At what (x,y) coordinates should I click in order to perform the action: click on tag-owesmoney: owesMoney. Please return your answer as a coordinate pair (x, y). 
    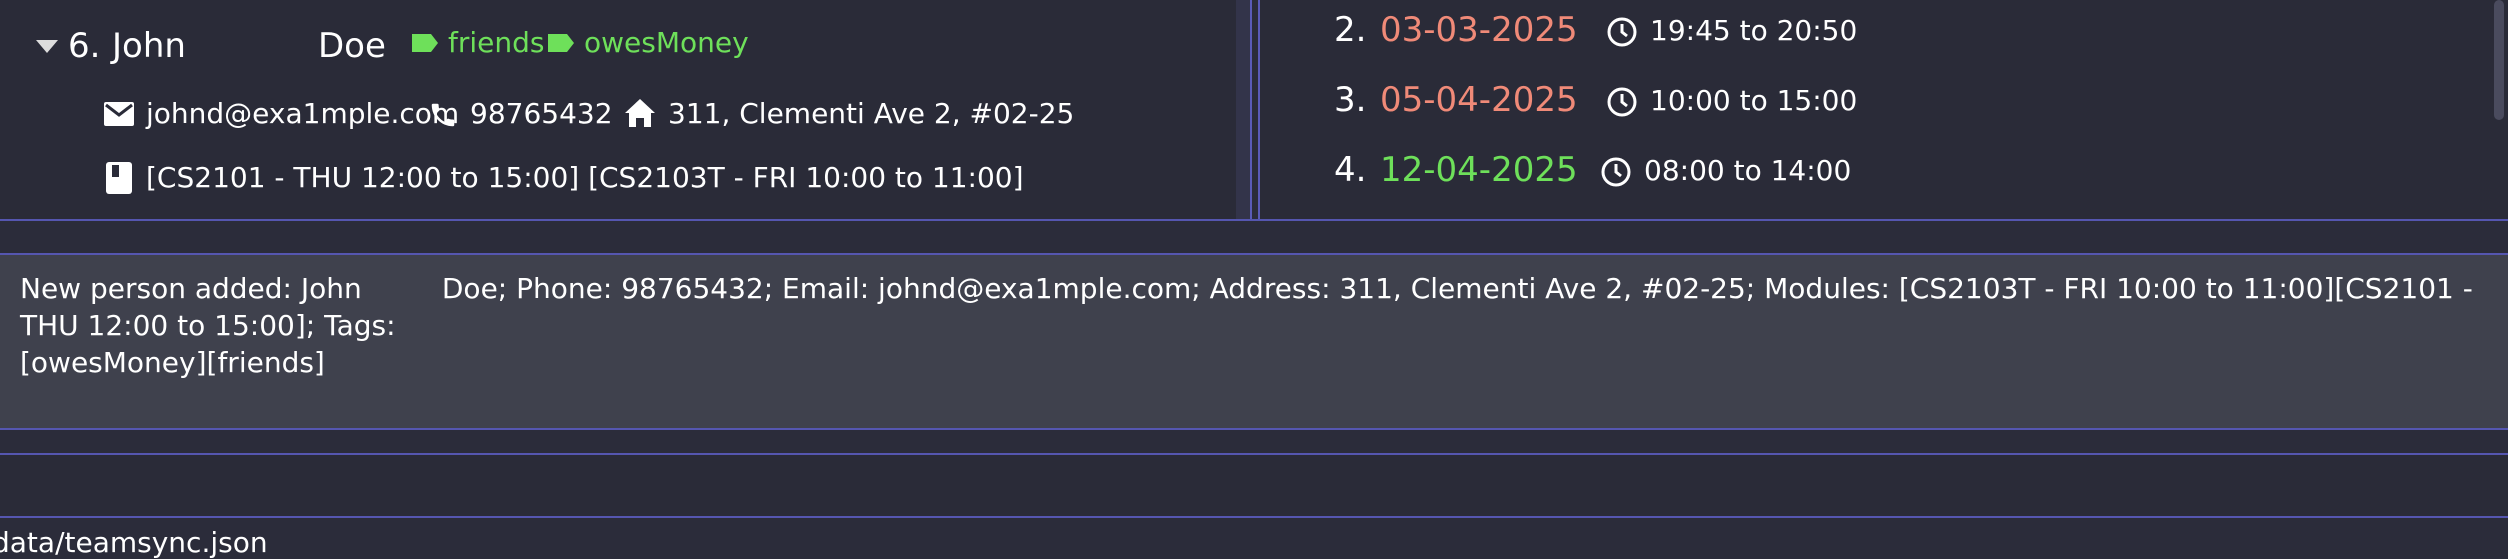
    Looking at the image, I should click on (648, 42).